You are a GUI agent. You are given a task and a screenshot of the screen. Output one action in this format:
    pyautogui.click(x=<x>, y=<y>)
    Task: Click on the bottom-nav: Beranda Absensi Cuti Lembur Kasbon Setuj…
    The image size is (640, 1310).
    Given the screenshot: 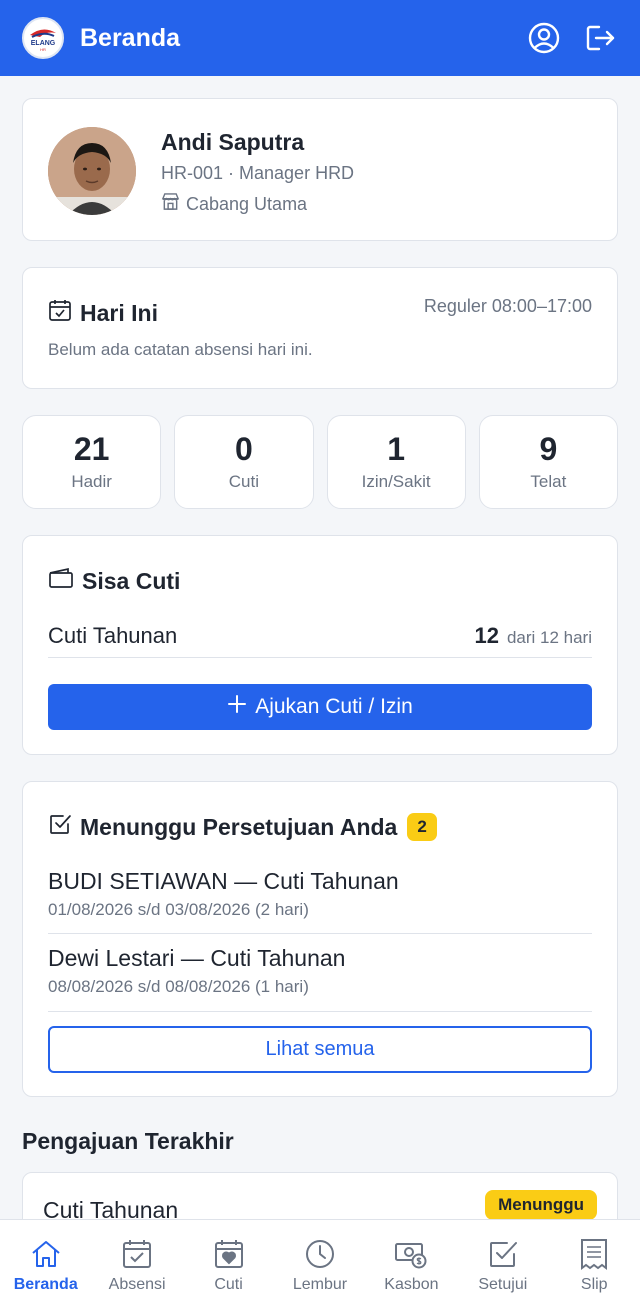 What is the action you would take?
    pyautogui.click(x=320, y=1264)
    